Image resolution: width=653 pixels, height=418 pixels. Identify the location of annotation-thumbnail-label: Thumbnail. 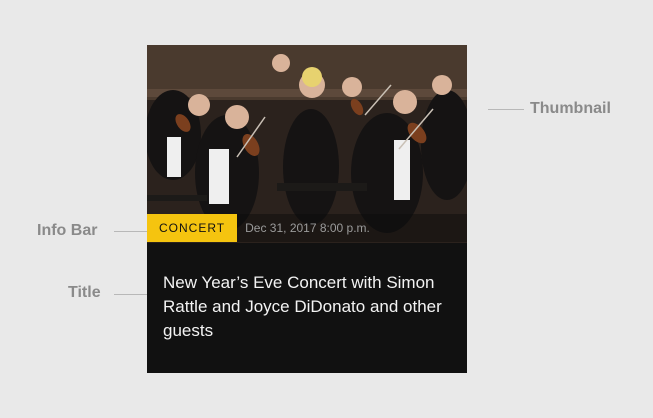
(570, 108).